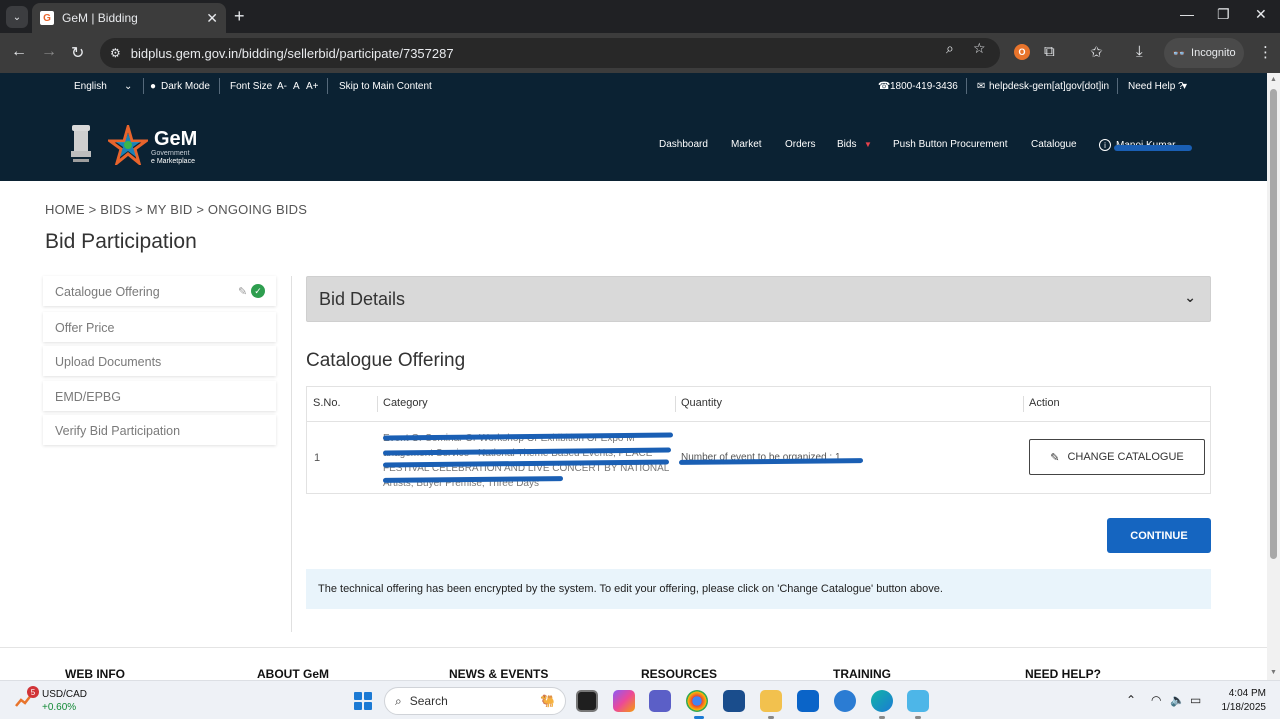 This screenshot has width=1280, height=719. I want to click on extension-o-icon: O, so click(1022, 52).